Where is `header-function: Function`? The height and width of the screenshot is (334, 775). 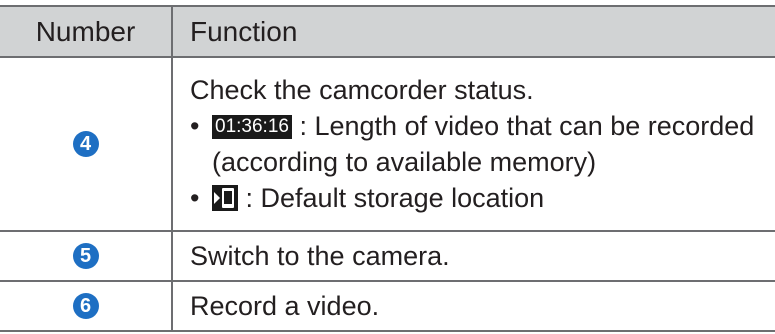 header-function: Function is located at coordinates (473, 31).